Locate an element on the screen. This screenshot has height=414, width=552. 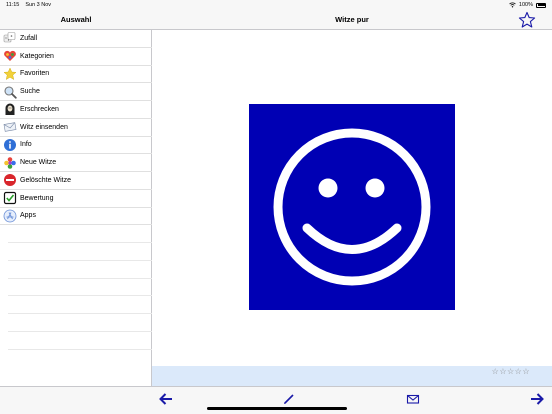
dice-icon is located at coordinates (10, 38).